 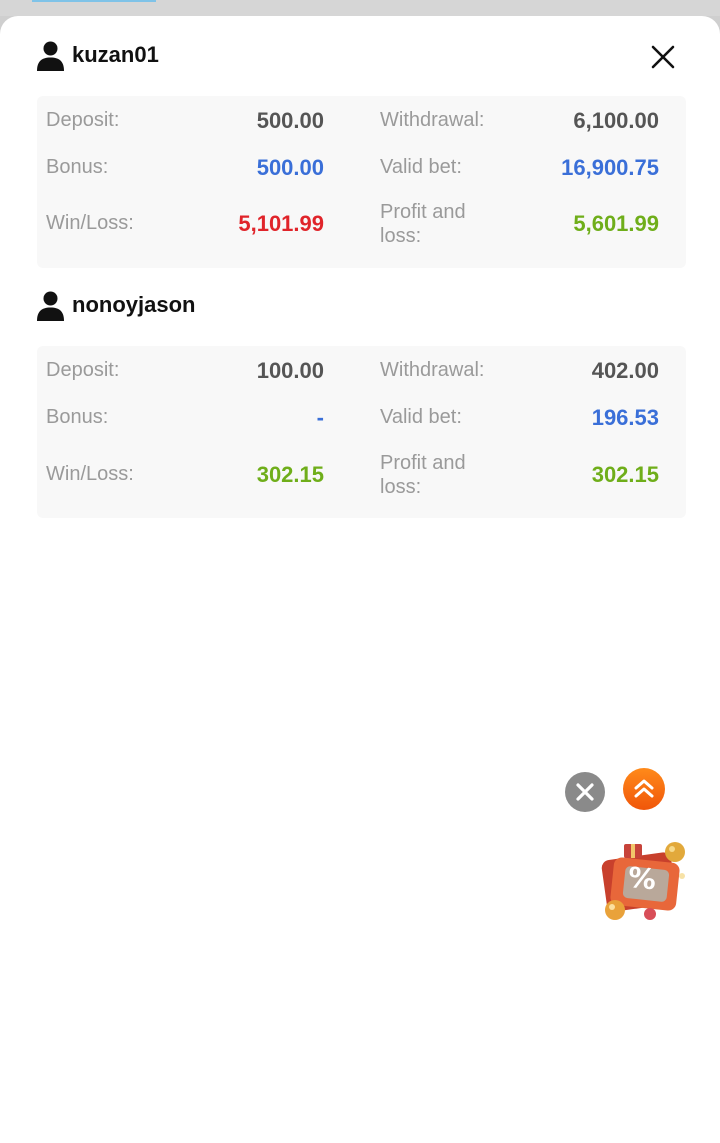 I want to click on withdrawal-value: 402.00, so click(x=625, y=370).